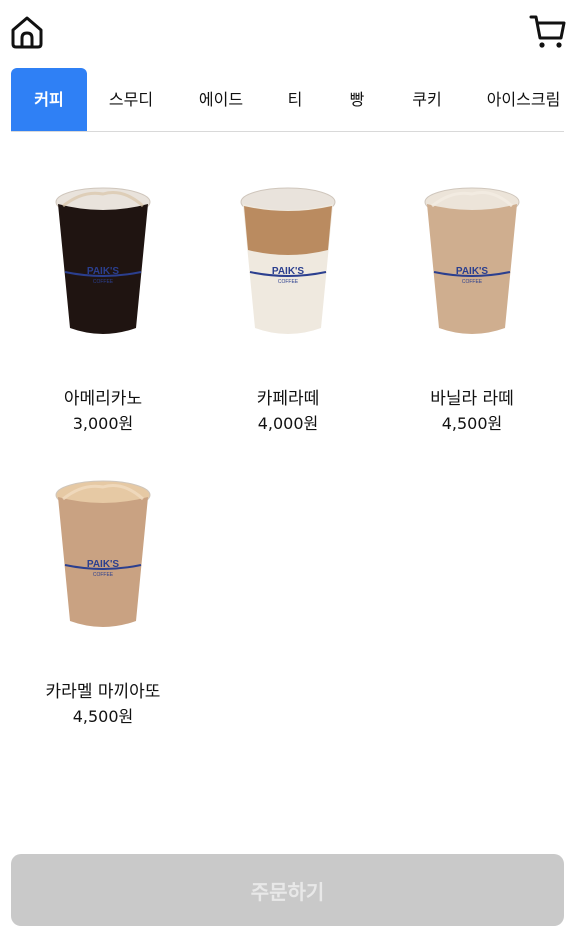 This screenshot has width=578, height=939. I want to click on product-card: PAIK'S COFFEE 바닐라 라떼 4,500원, so click(472, 305).